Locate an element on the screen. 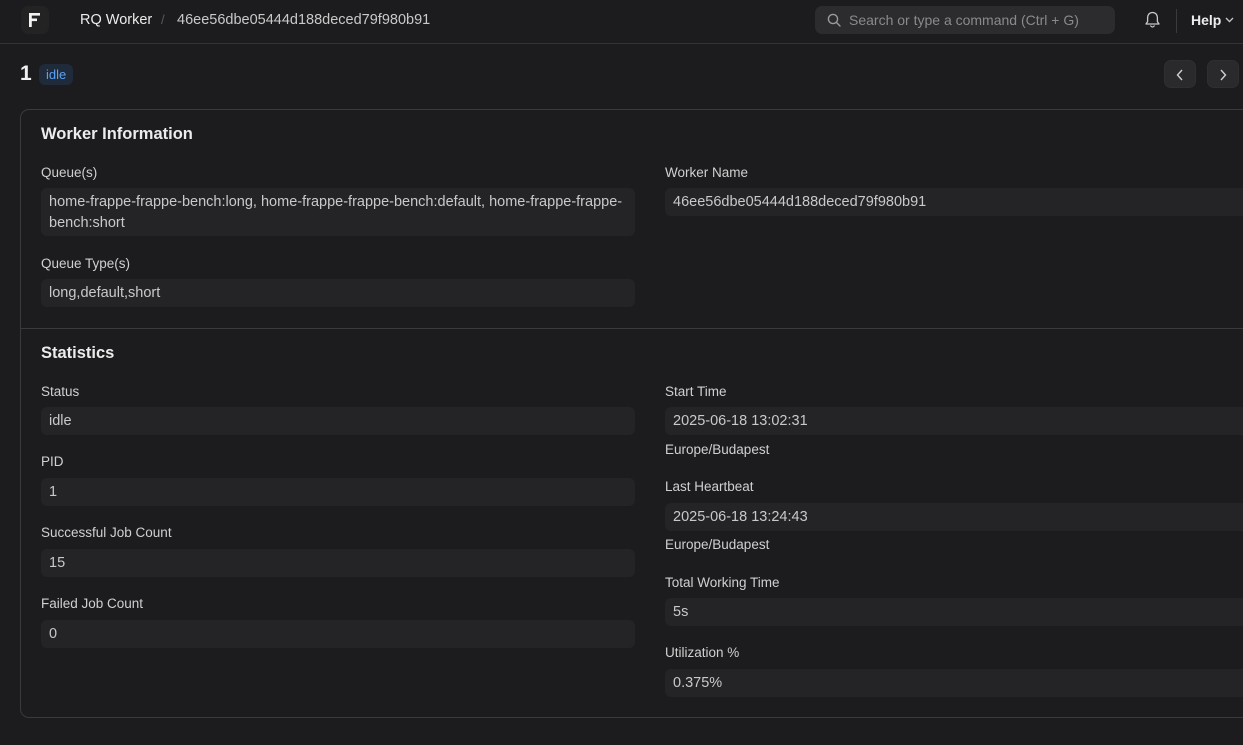  notification-bell-icon is located at coordinates (1152, 20).